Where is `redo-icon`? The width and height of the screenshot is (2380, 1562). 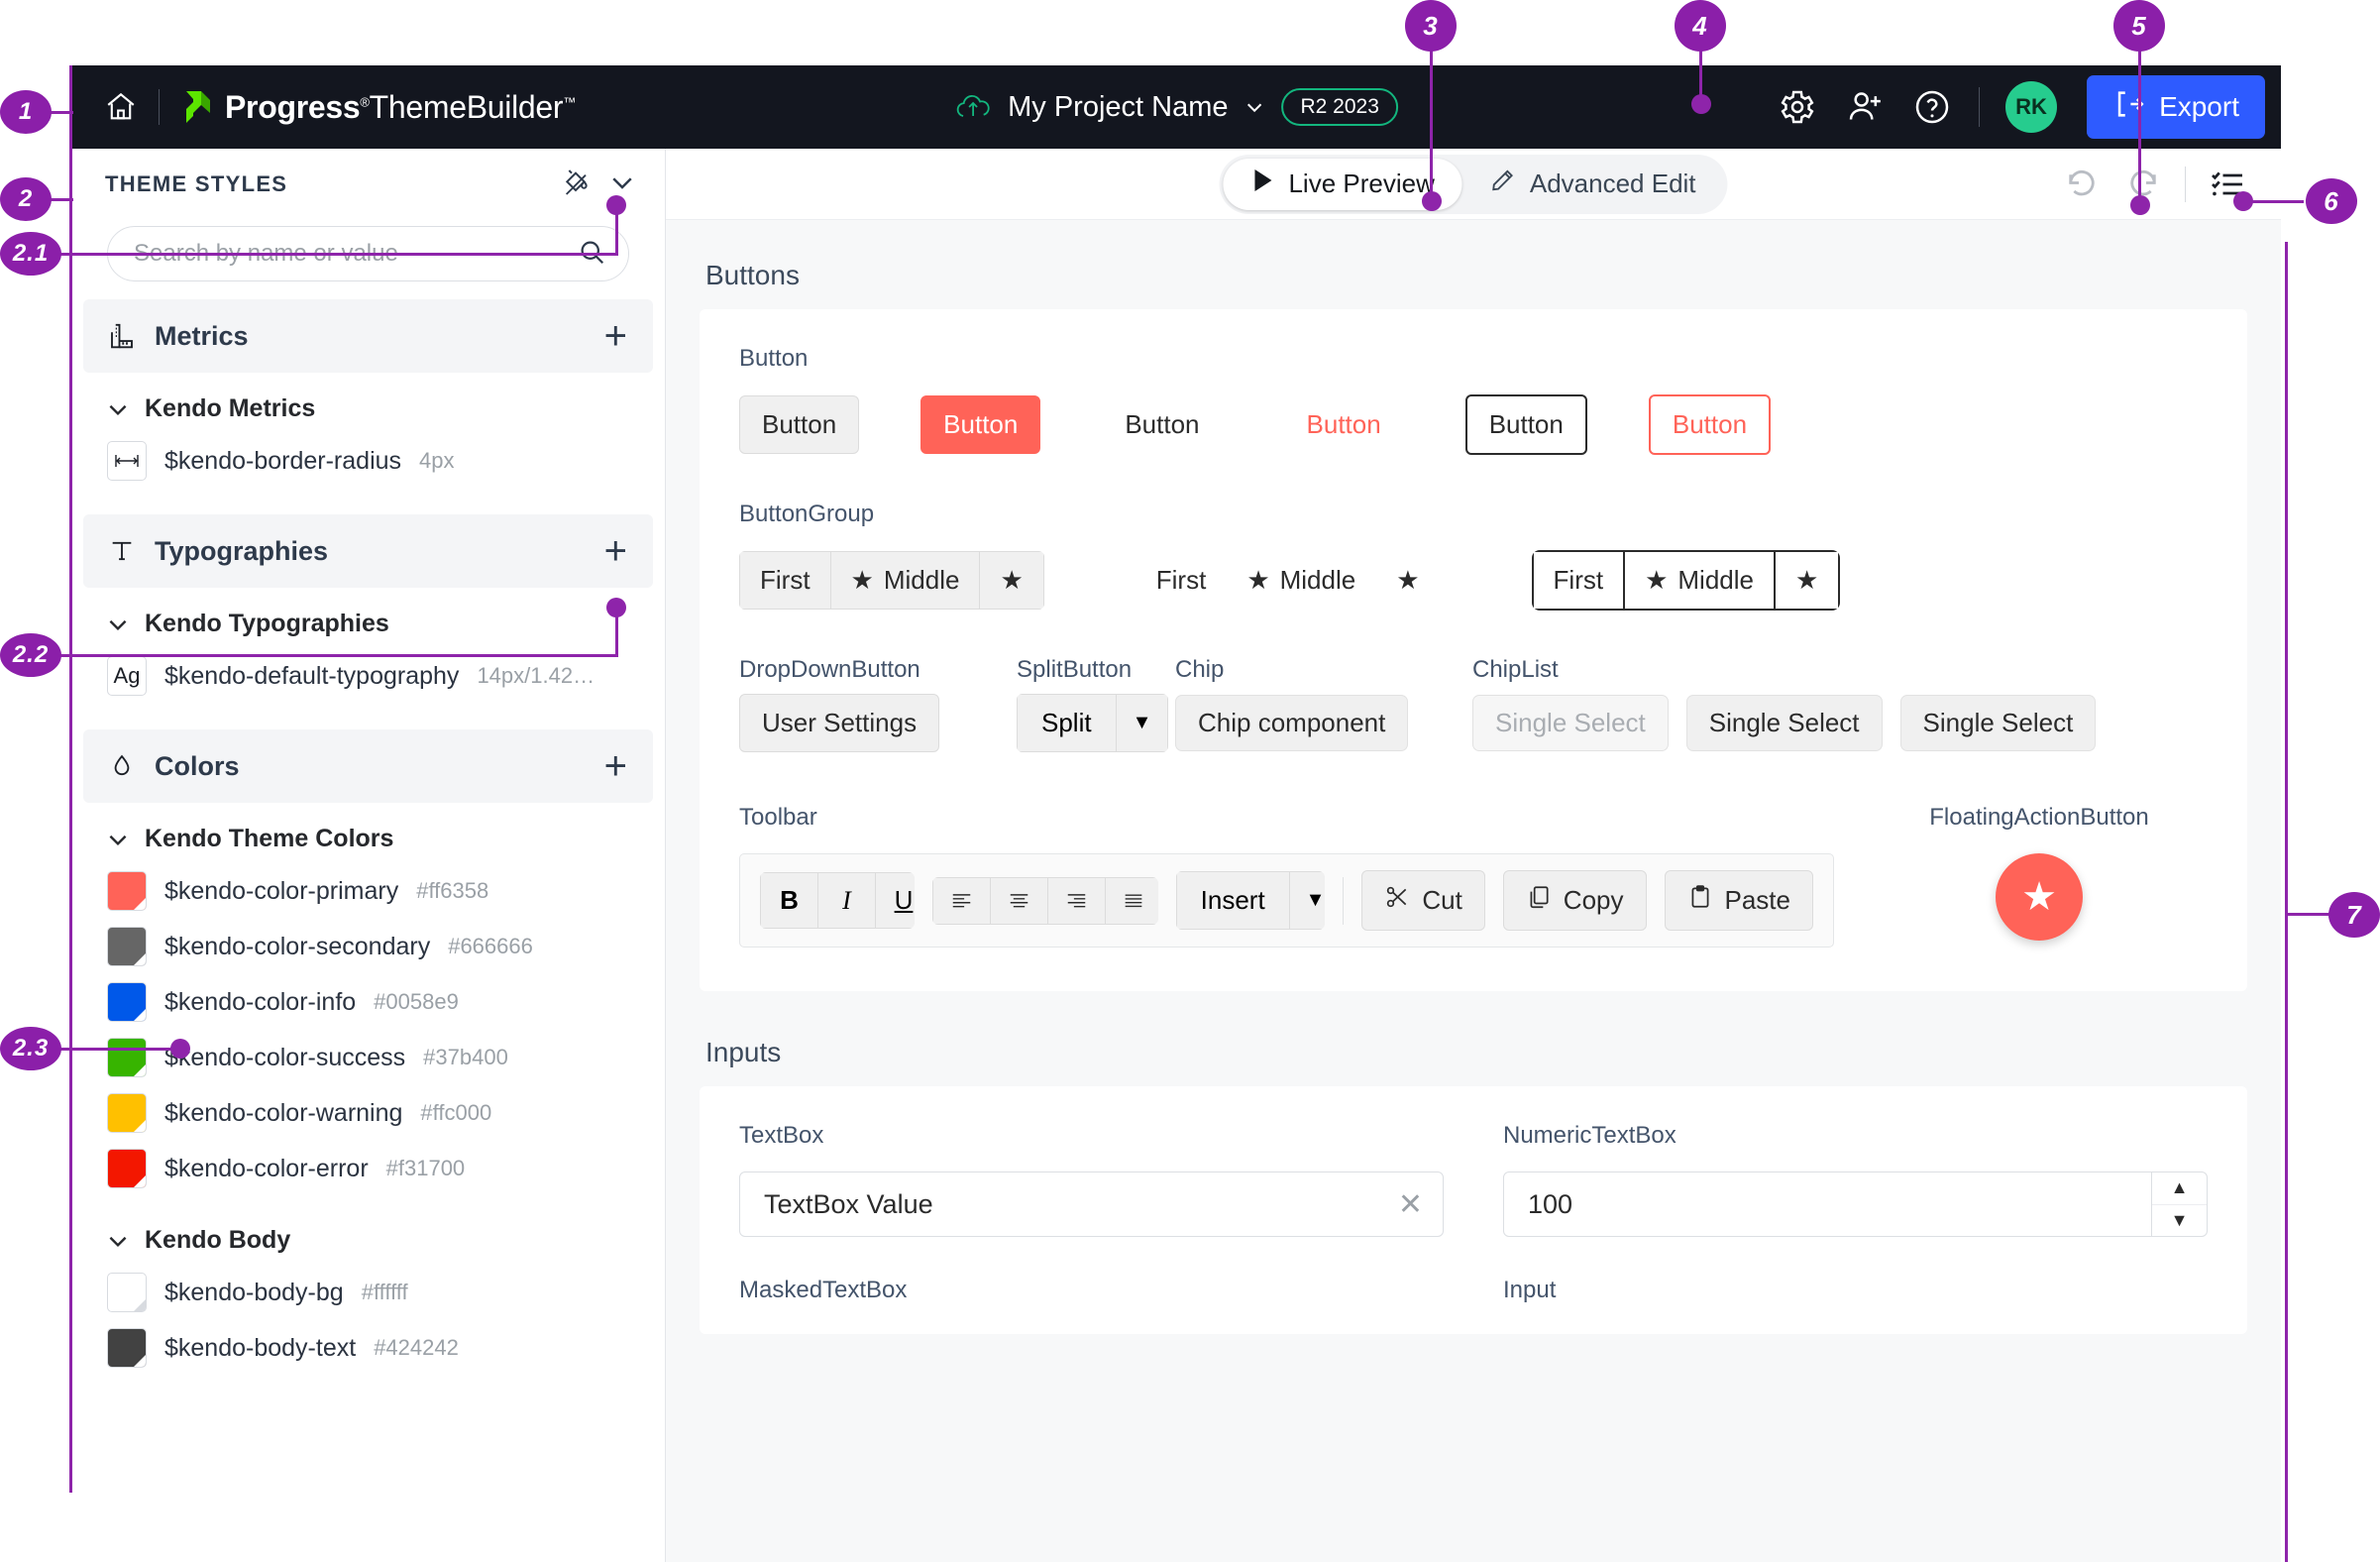 redo-icon is located at coordinates (2143, 185).